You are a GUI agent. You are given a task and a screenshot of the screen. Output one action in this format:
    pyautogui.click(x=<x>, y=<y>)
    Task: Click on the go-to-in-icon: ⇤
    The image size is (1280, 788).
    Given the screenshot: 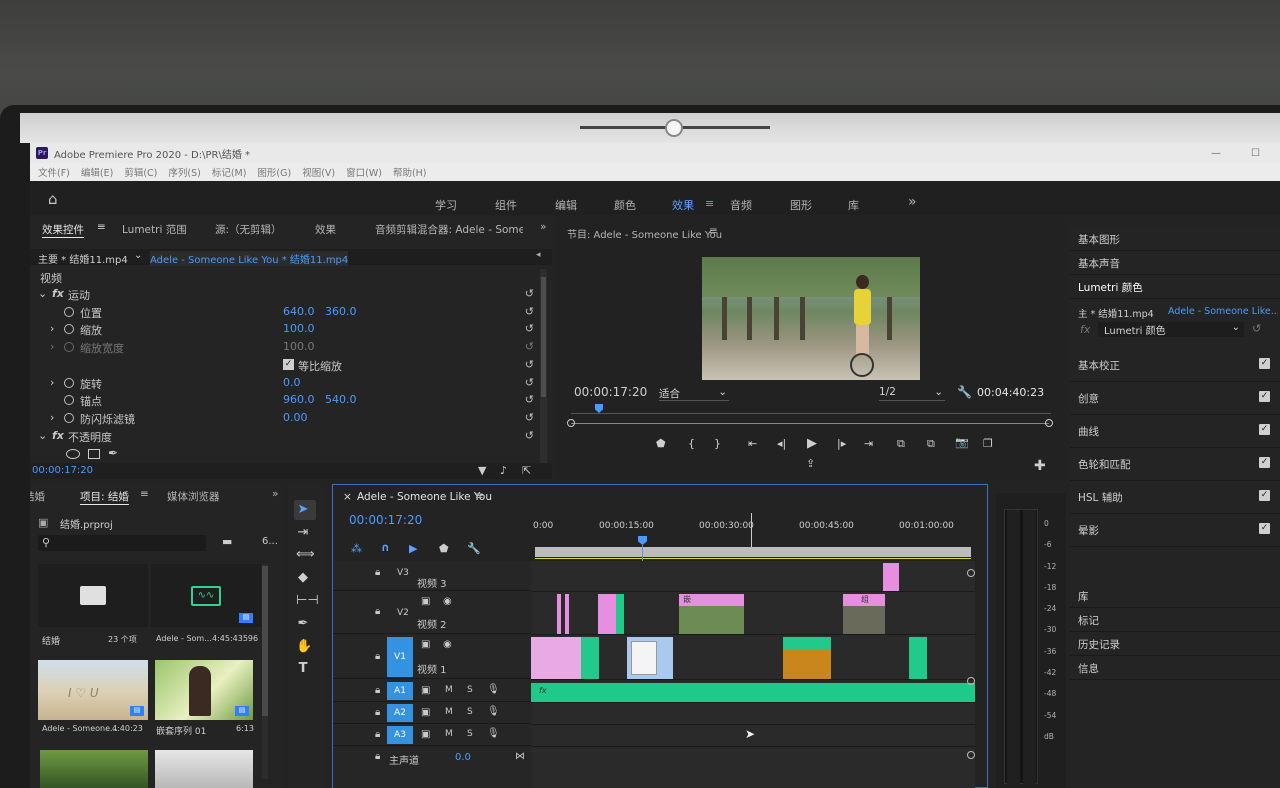 What is the action you would take?
    pyautogui.click(x=752, y=443)
    